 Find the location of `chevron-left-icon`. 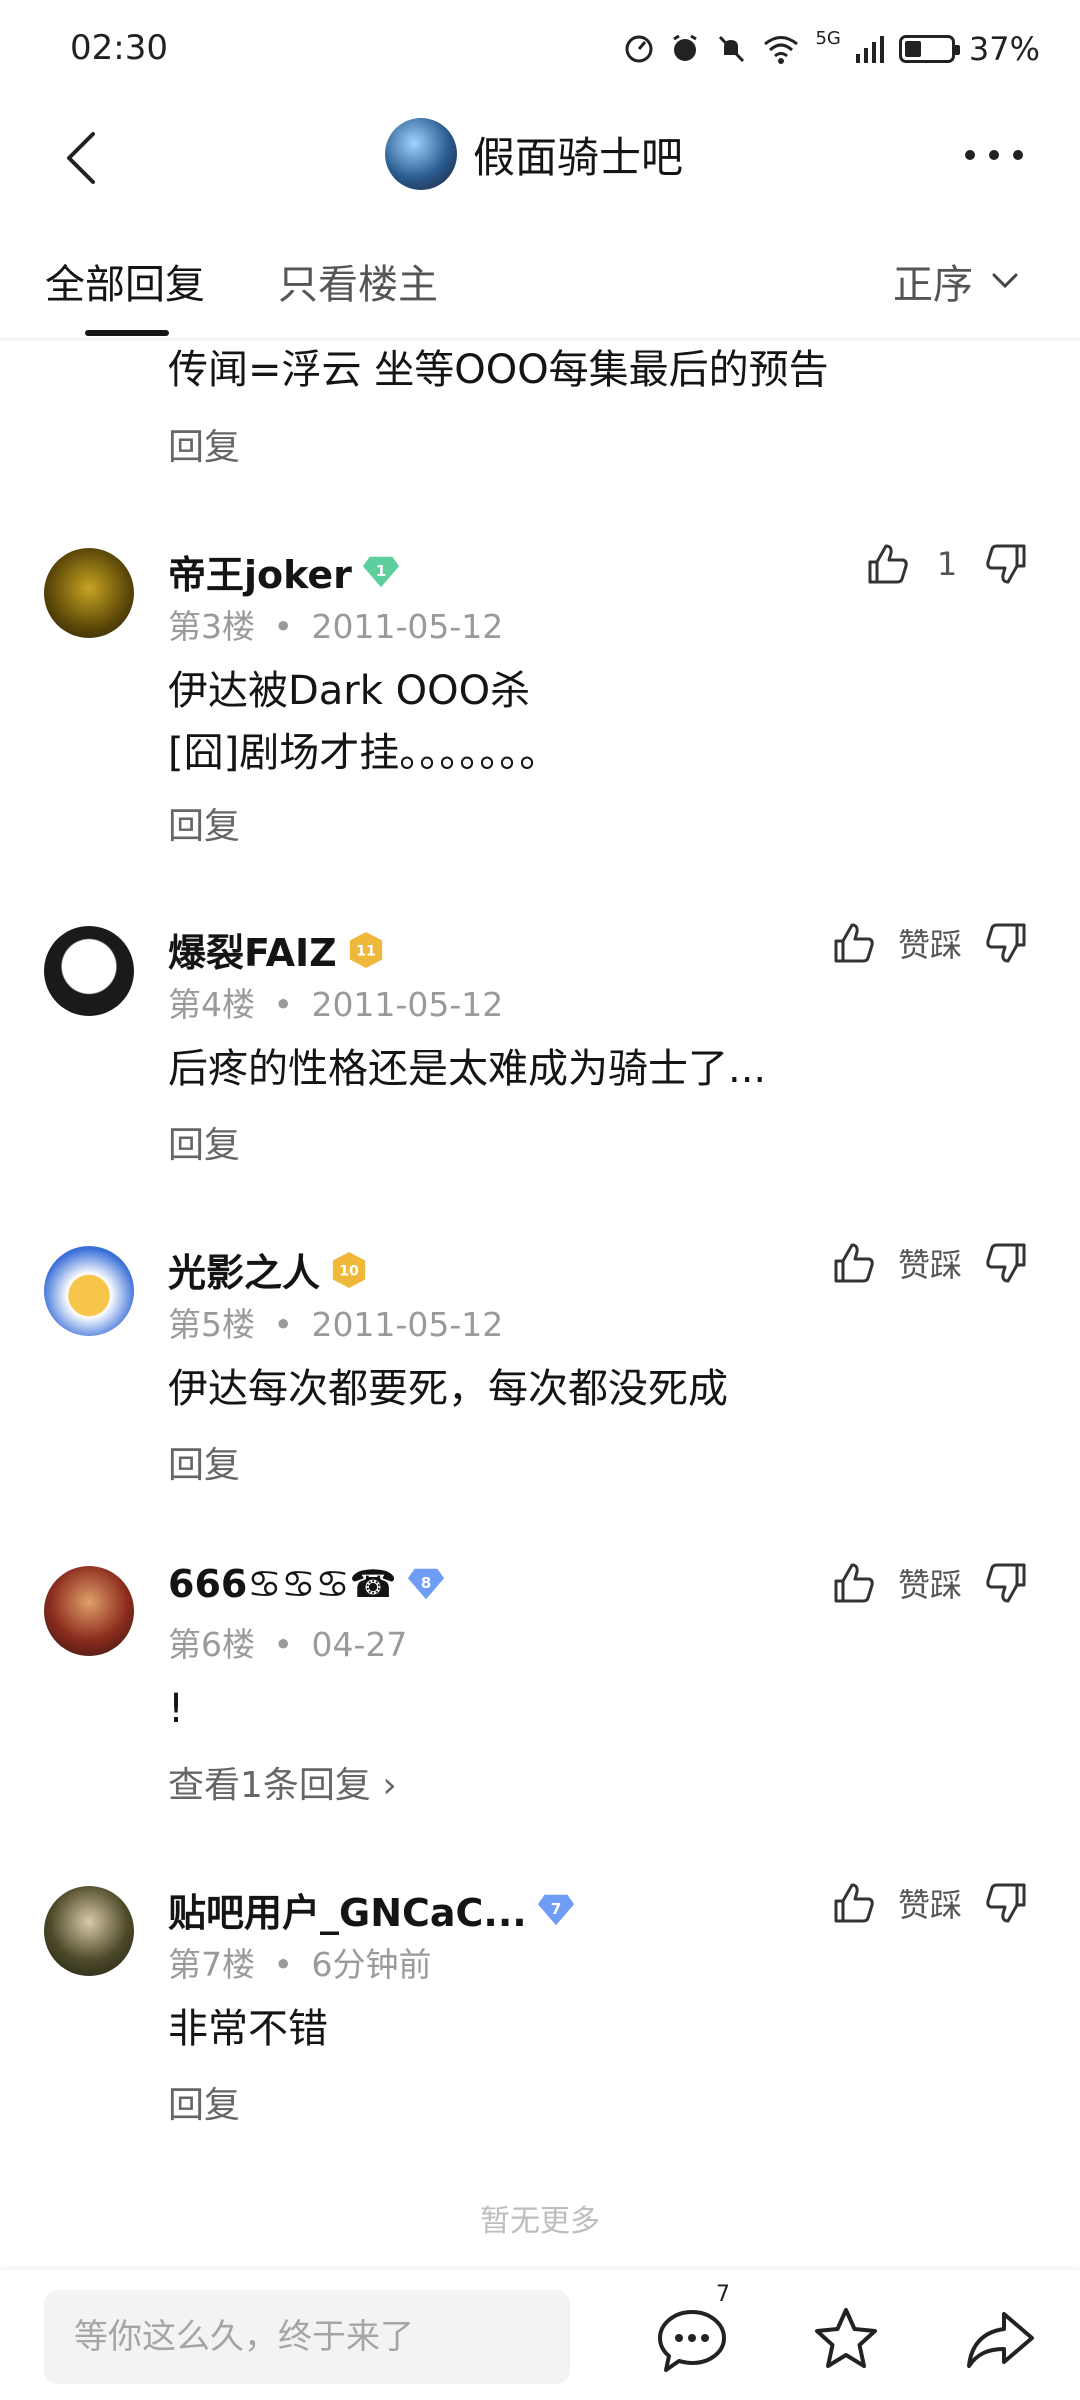

chevron-left-icon is located at coordinates (81, 158).